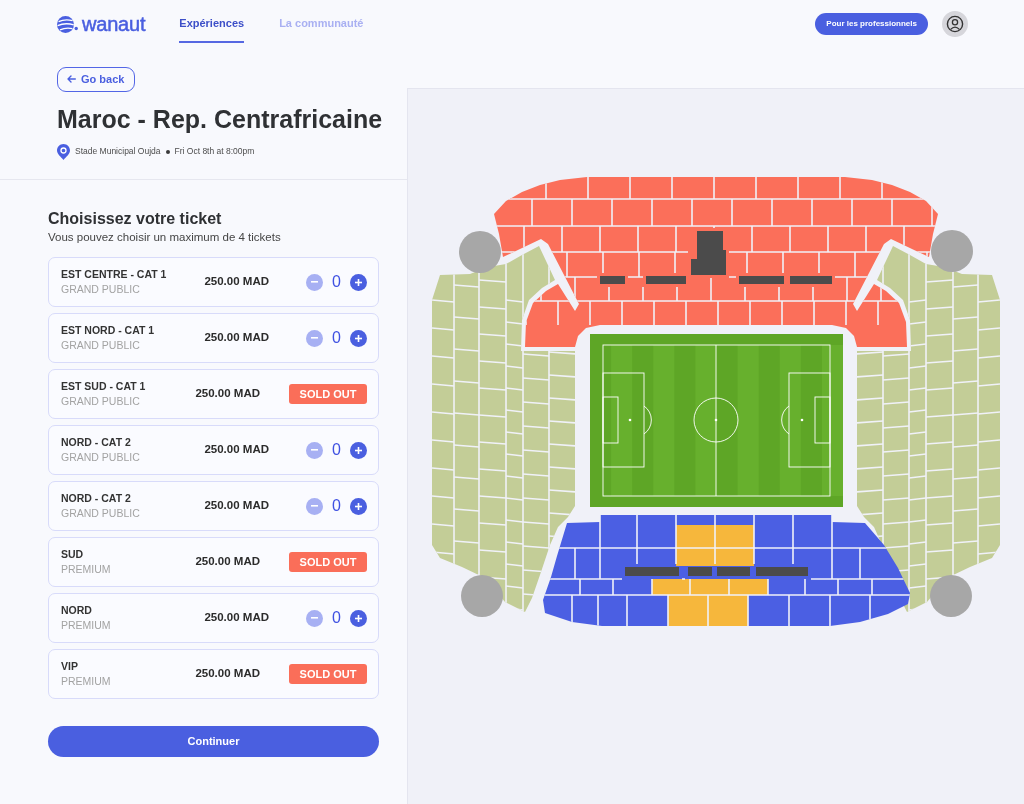  Describe the element at coordinates (708, 253) in the screenshot. I see `tower-block` at that location.